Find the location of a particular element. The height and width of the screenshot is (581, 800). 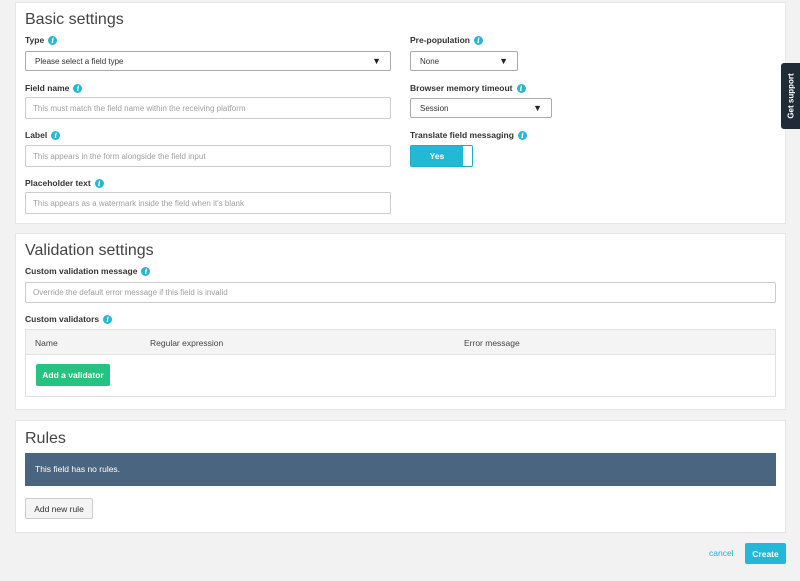

label-label: Label i is located at coordinates (43, 135).